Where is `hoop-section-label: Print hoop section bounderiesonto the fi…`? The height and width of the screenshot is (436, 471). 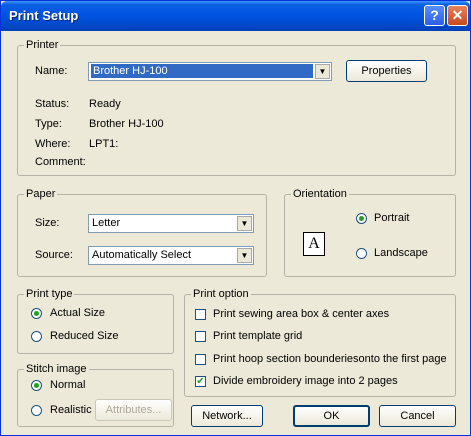 hoop-section-label: Print hoop section bounderiesonto the fi… is located at coordinates (330, 359).